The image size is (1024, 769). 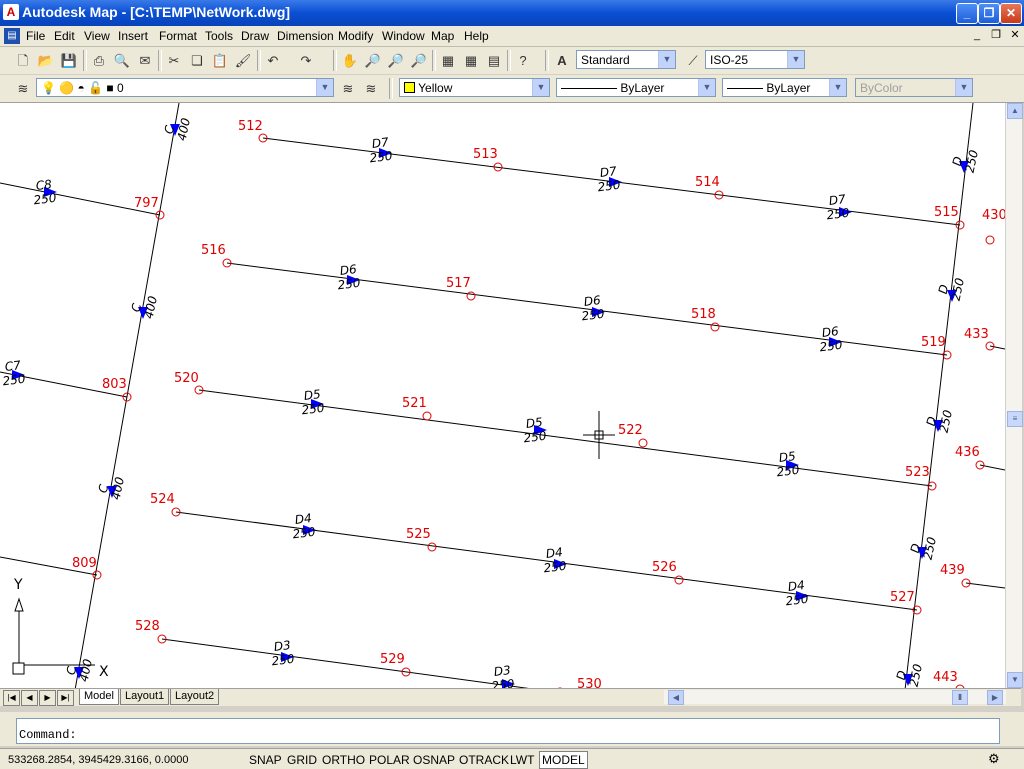 I want to click on toolpalettes-icon: ▤, so click(x=494, y=61).